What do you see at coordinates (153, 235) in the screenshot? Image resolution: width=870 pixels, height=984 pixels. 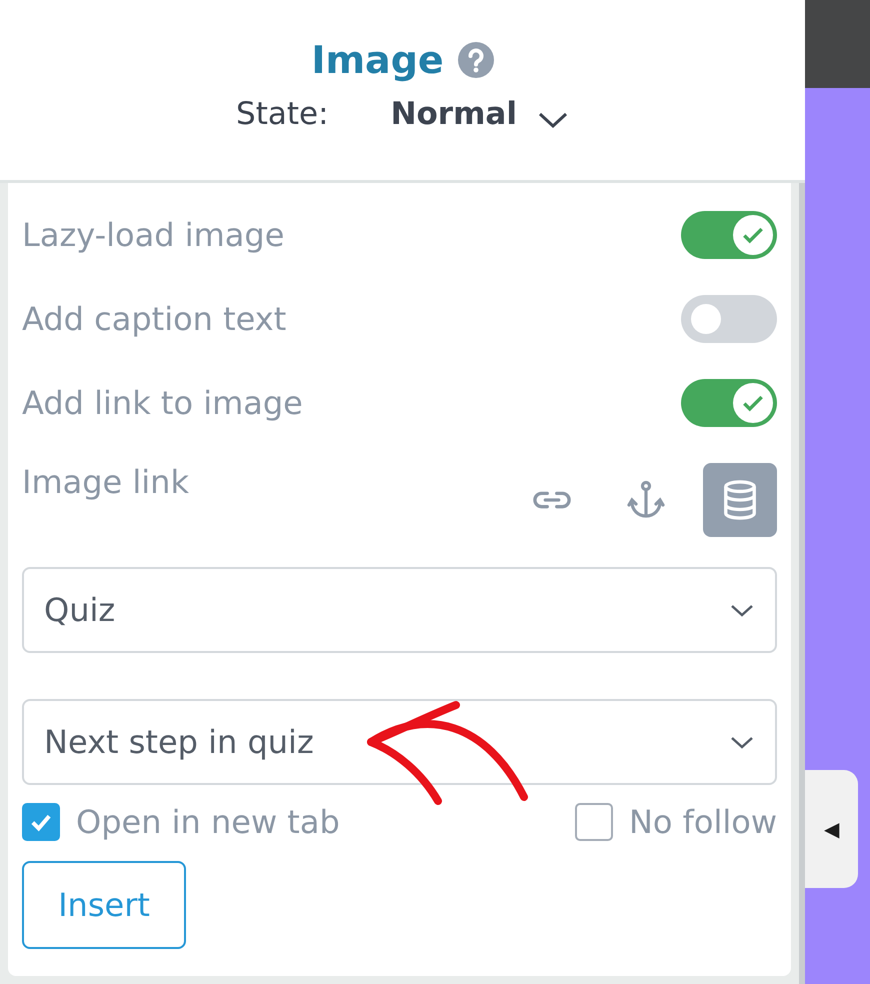 I see `setting-label: Lazy-load image` at bounding box center [153, 235].